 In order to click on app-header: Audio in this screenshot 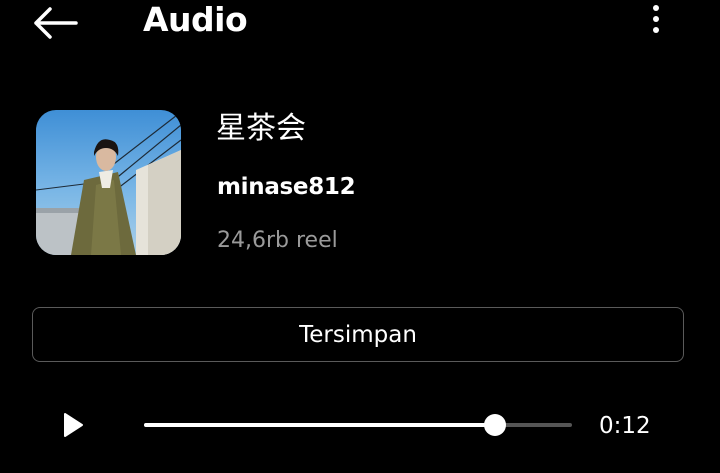, I will do `click(360, 23)`.